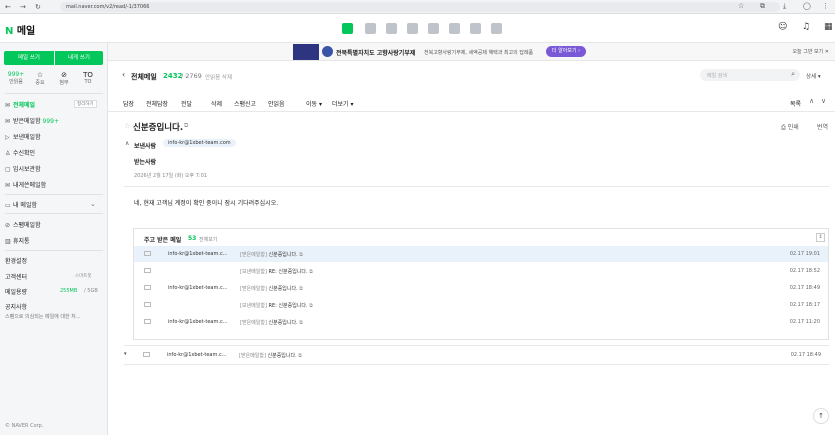 The width and height of the screenshot is (835, 435). What do you see at coordinates (412, 28) in the screenshot?
I see `memo-app-icon` at bounding box center [412, 28].